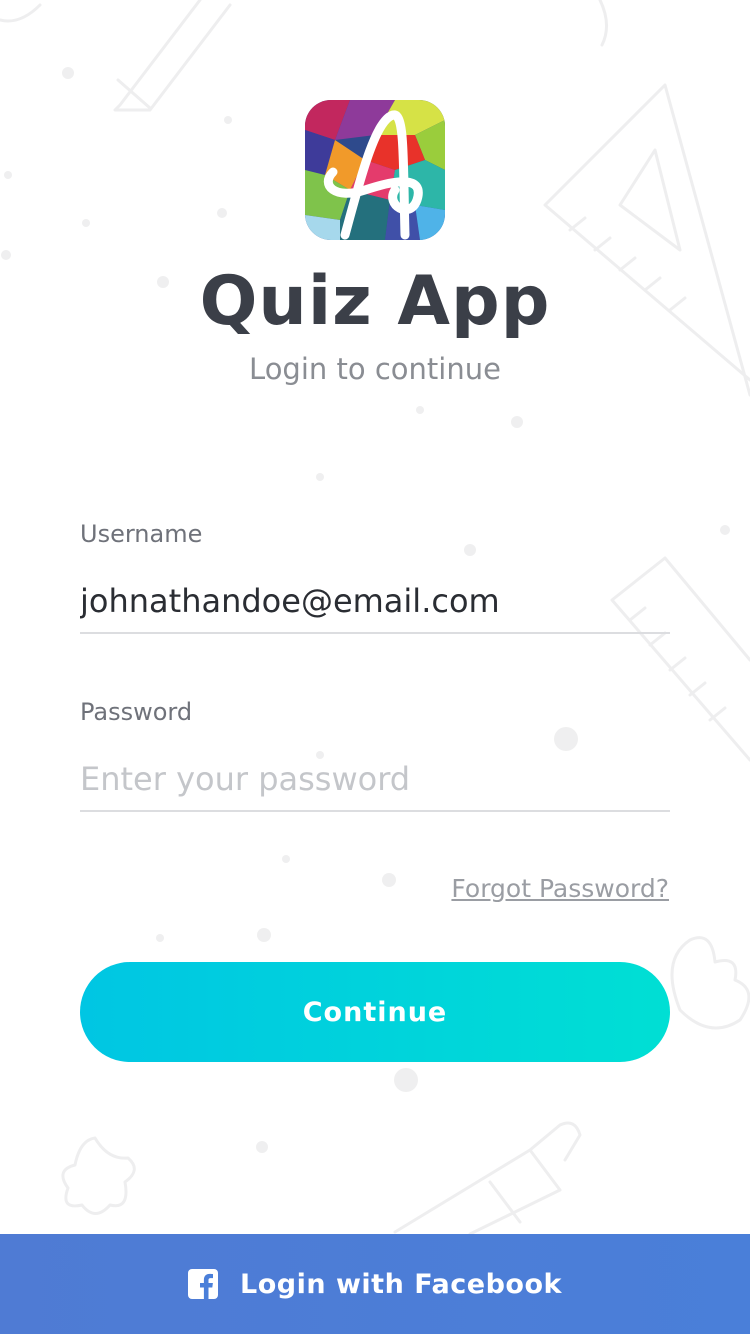  I want to click on app-title: Quiz App, so click(375, 301).